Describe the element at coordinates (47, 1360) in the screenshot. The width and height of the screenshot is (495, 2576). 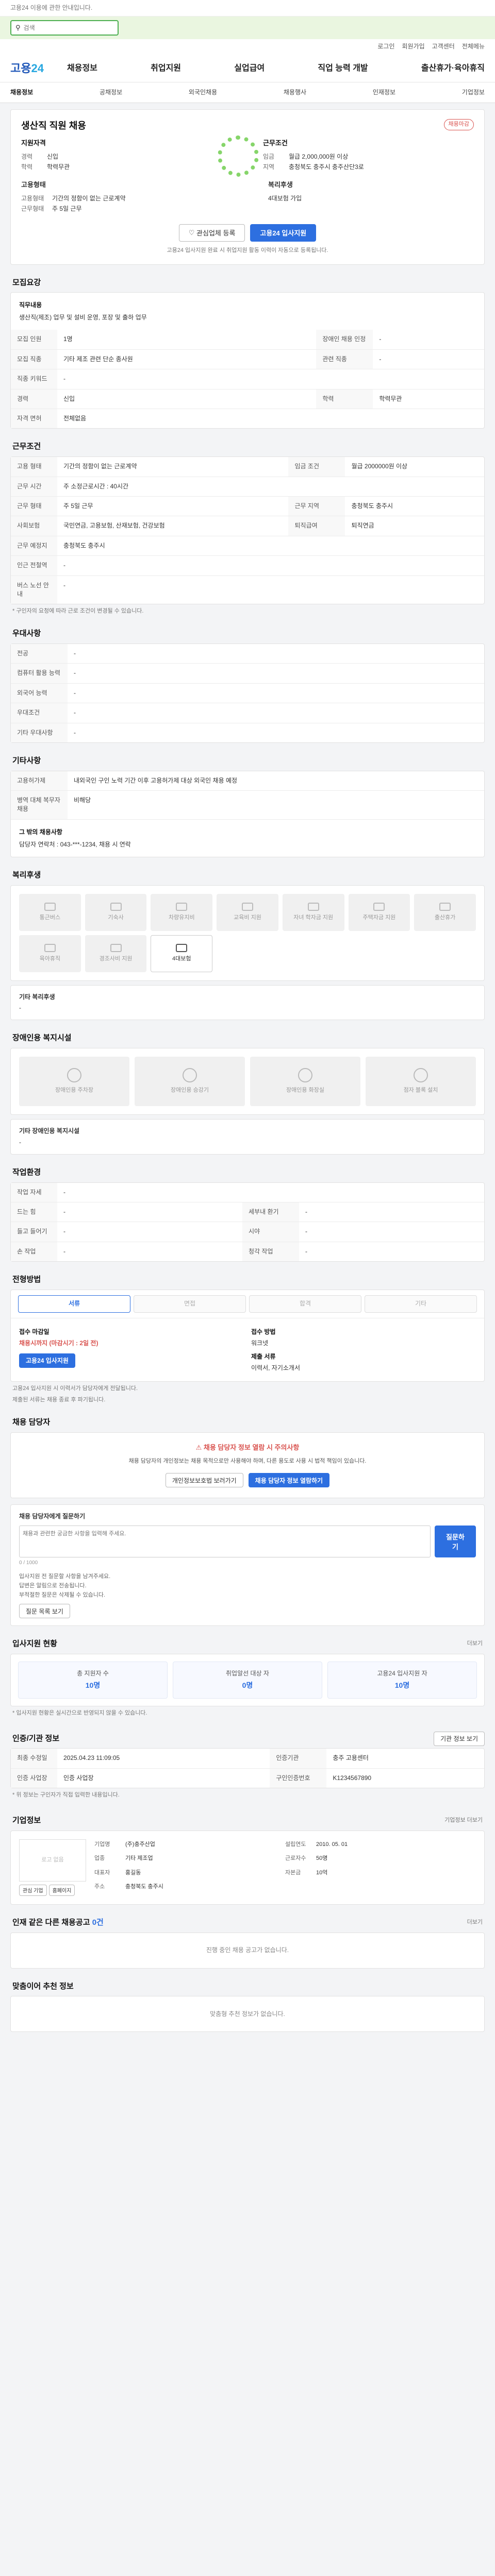
I see `proc-apply-button: 고용24 입사지원` at that location.